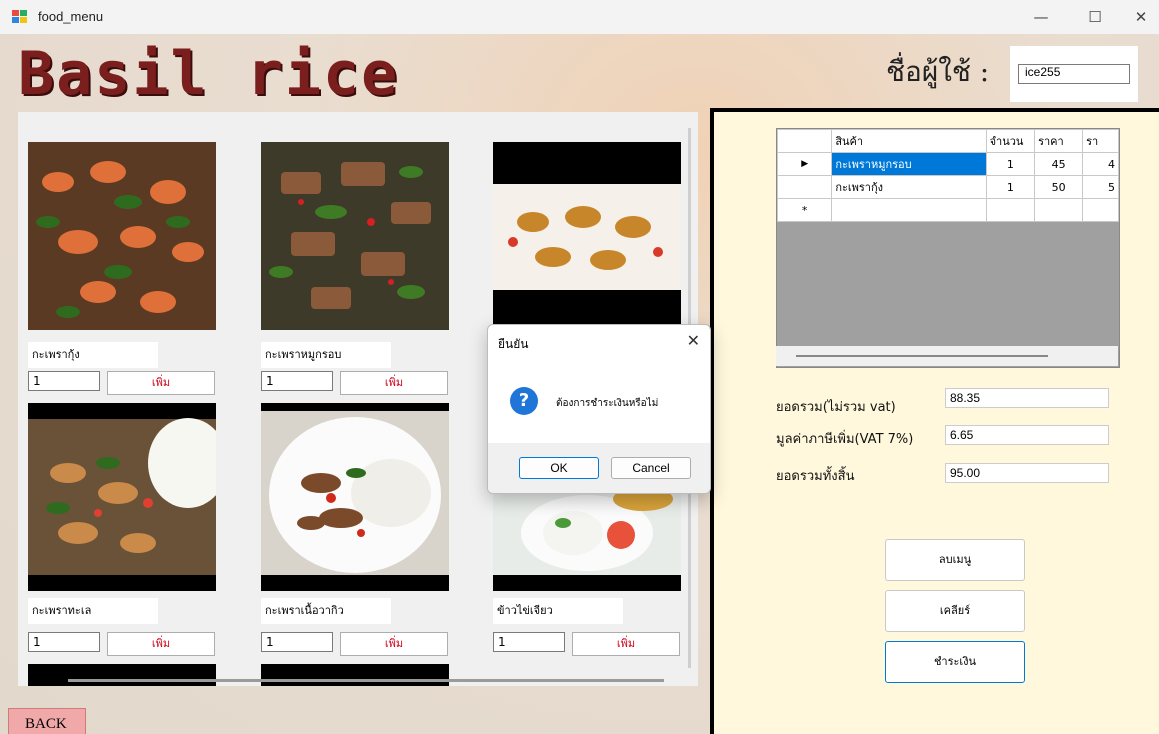 This screenshot has height=734, width=1159. I want to click on grid-cell-item, so click(909, 210).